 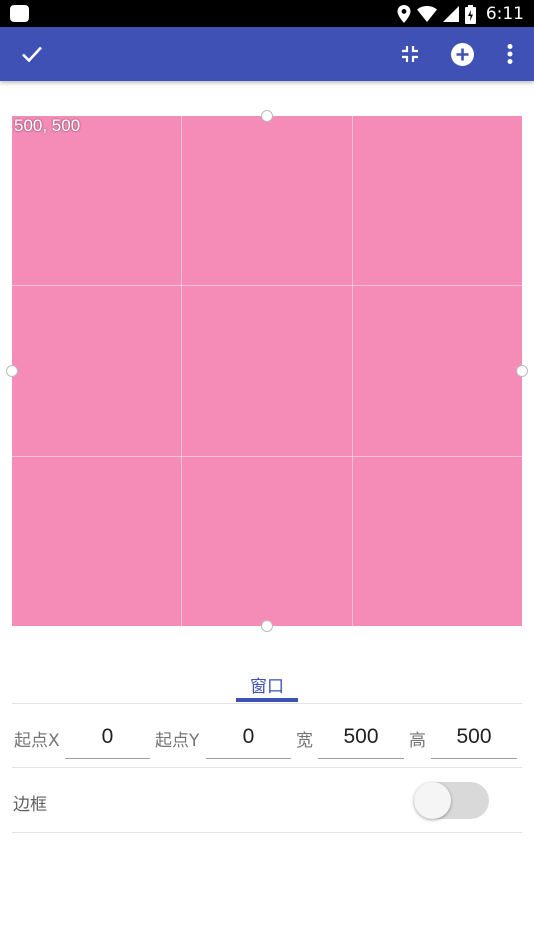 I want to click on size-readout: 500, 500, so click(x=47, y=125).